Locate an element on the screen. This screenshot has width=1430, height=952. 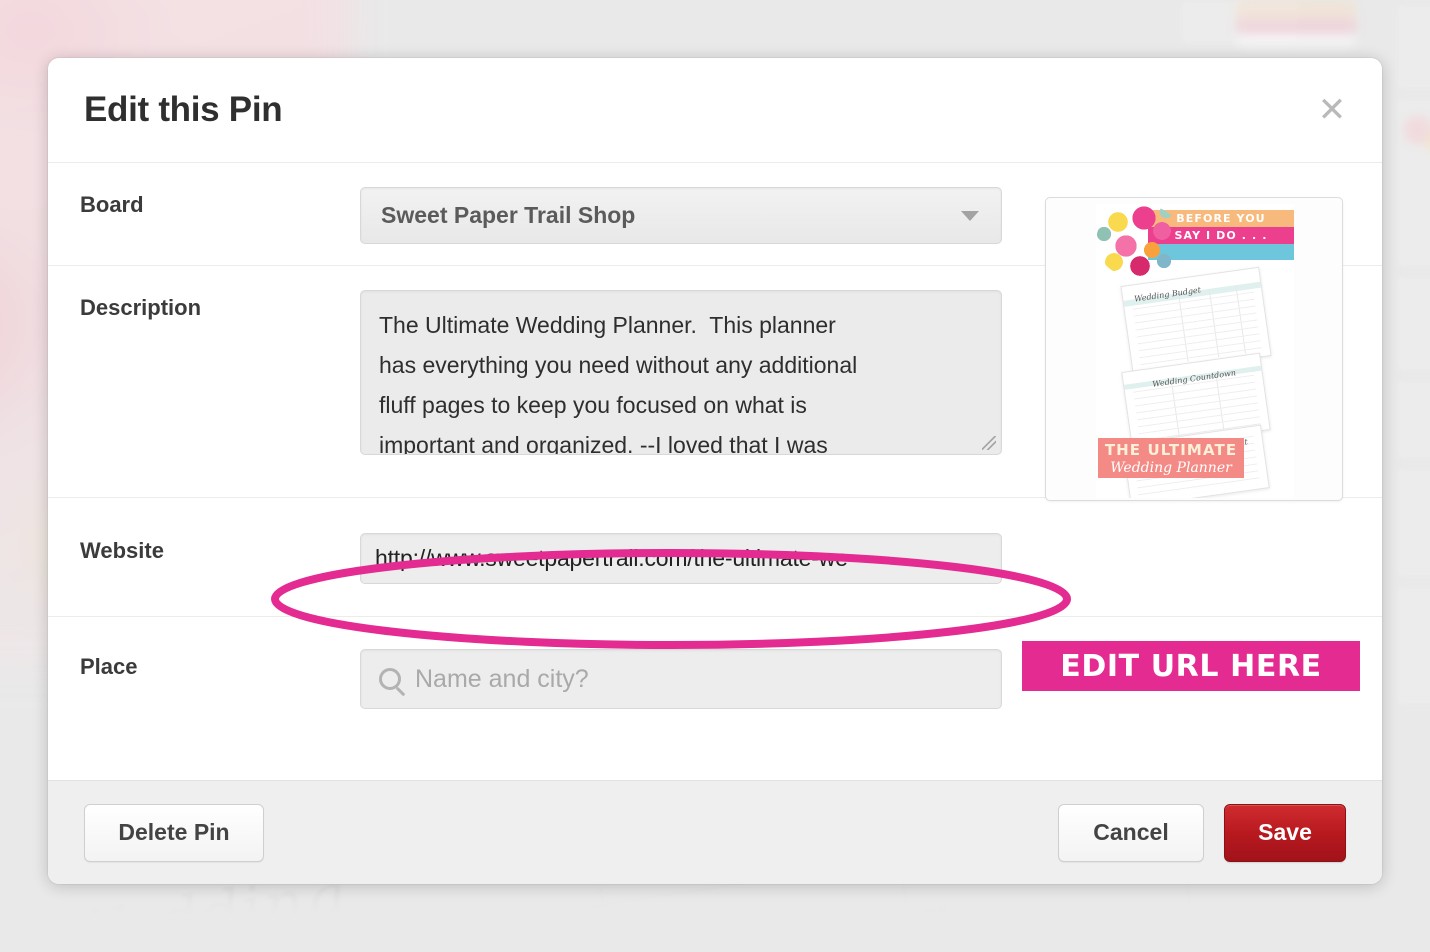
edit-url-here-banner: EDIT URL HERE is located at coordinates (1191, 666).